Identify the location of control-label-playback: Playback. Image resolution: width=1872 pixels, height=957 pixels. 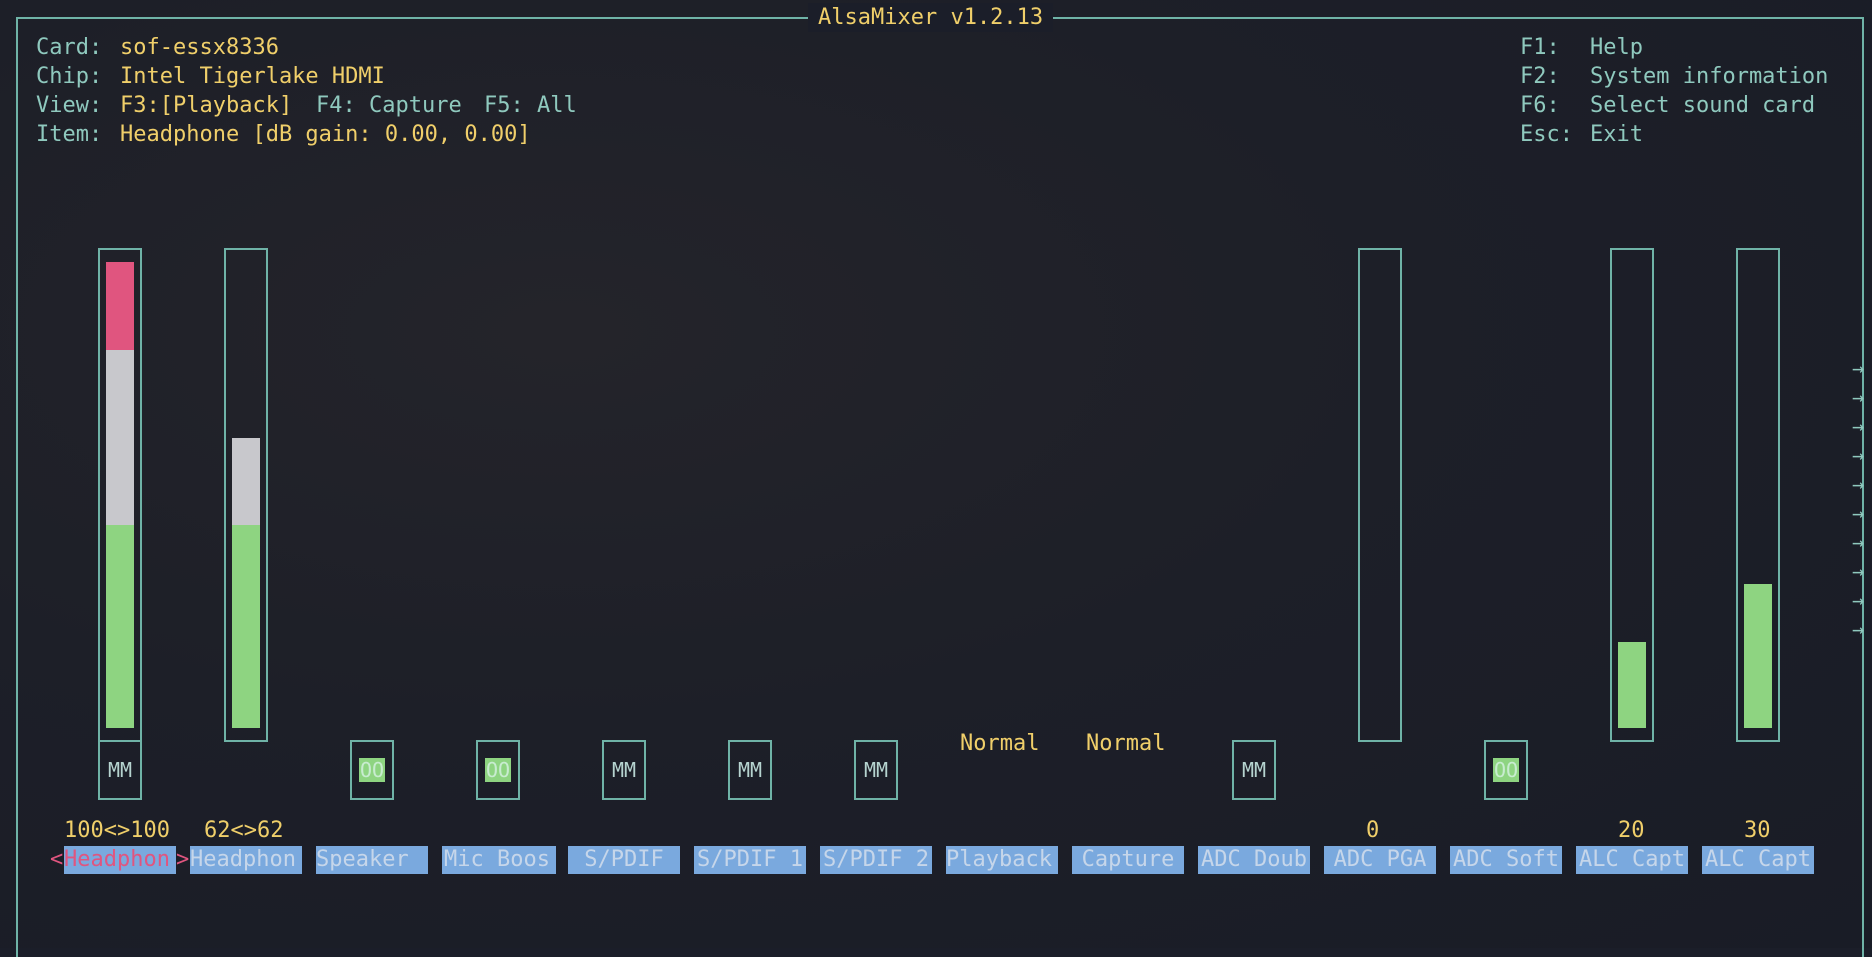
(1002, 860).